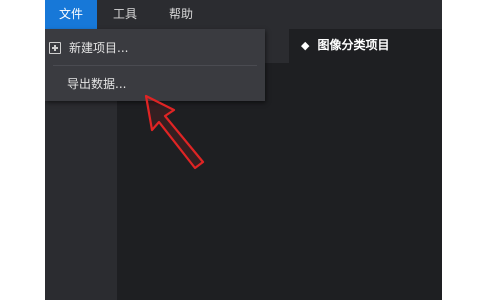 The image size is (500, 300). What do you see at coordinates (353, 45) in the screenshot?
I see `project-title: 图像分类项目` at bounding box center [353, 45].